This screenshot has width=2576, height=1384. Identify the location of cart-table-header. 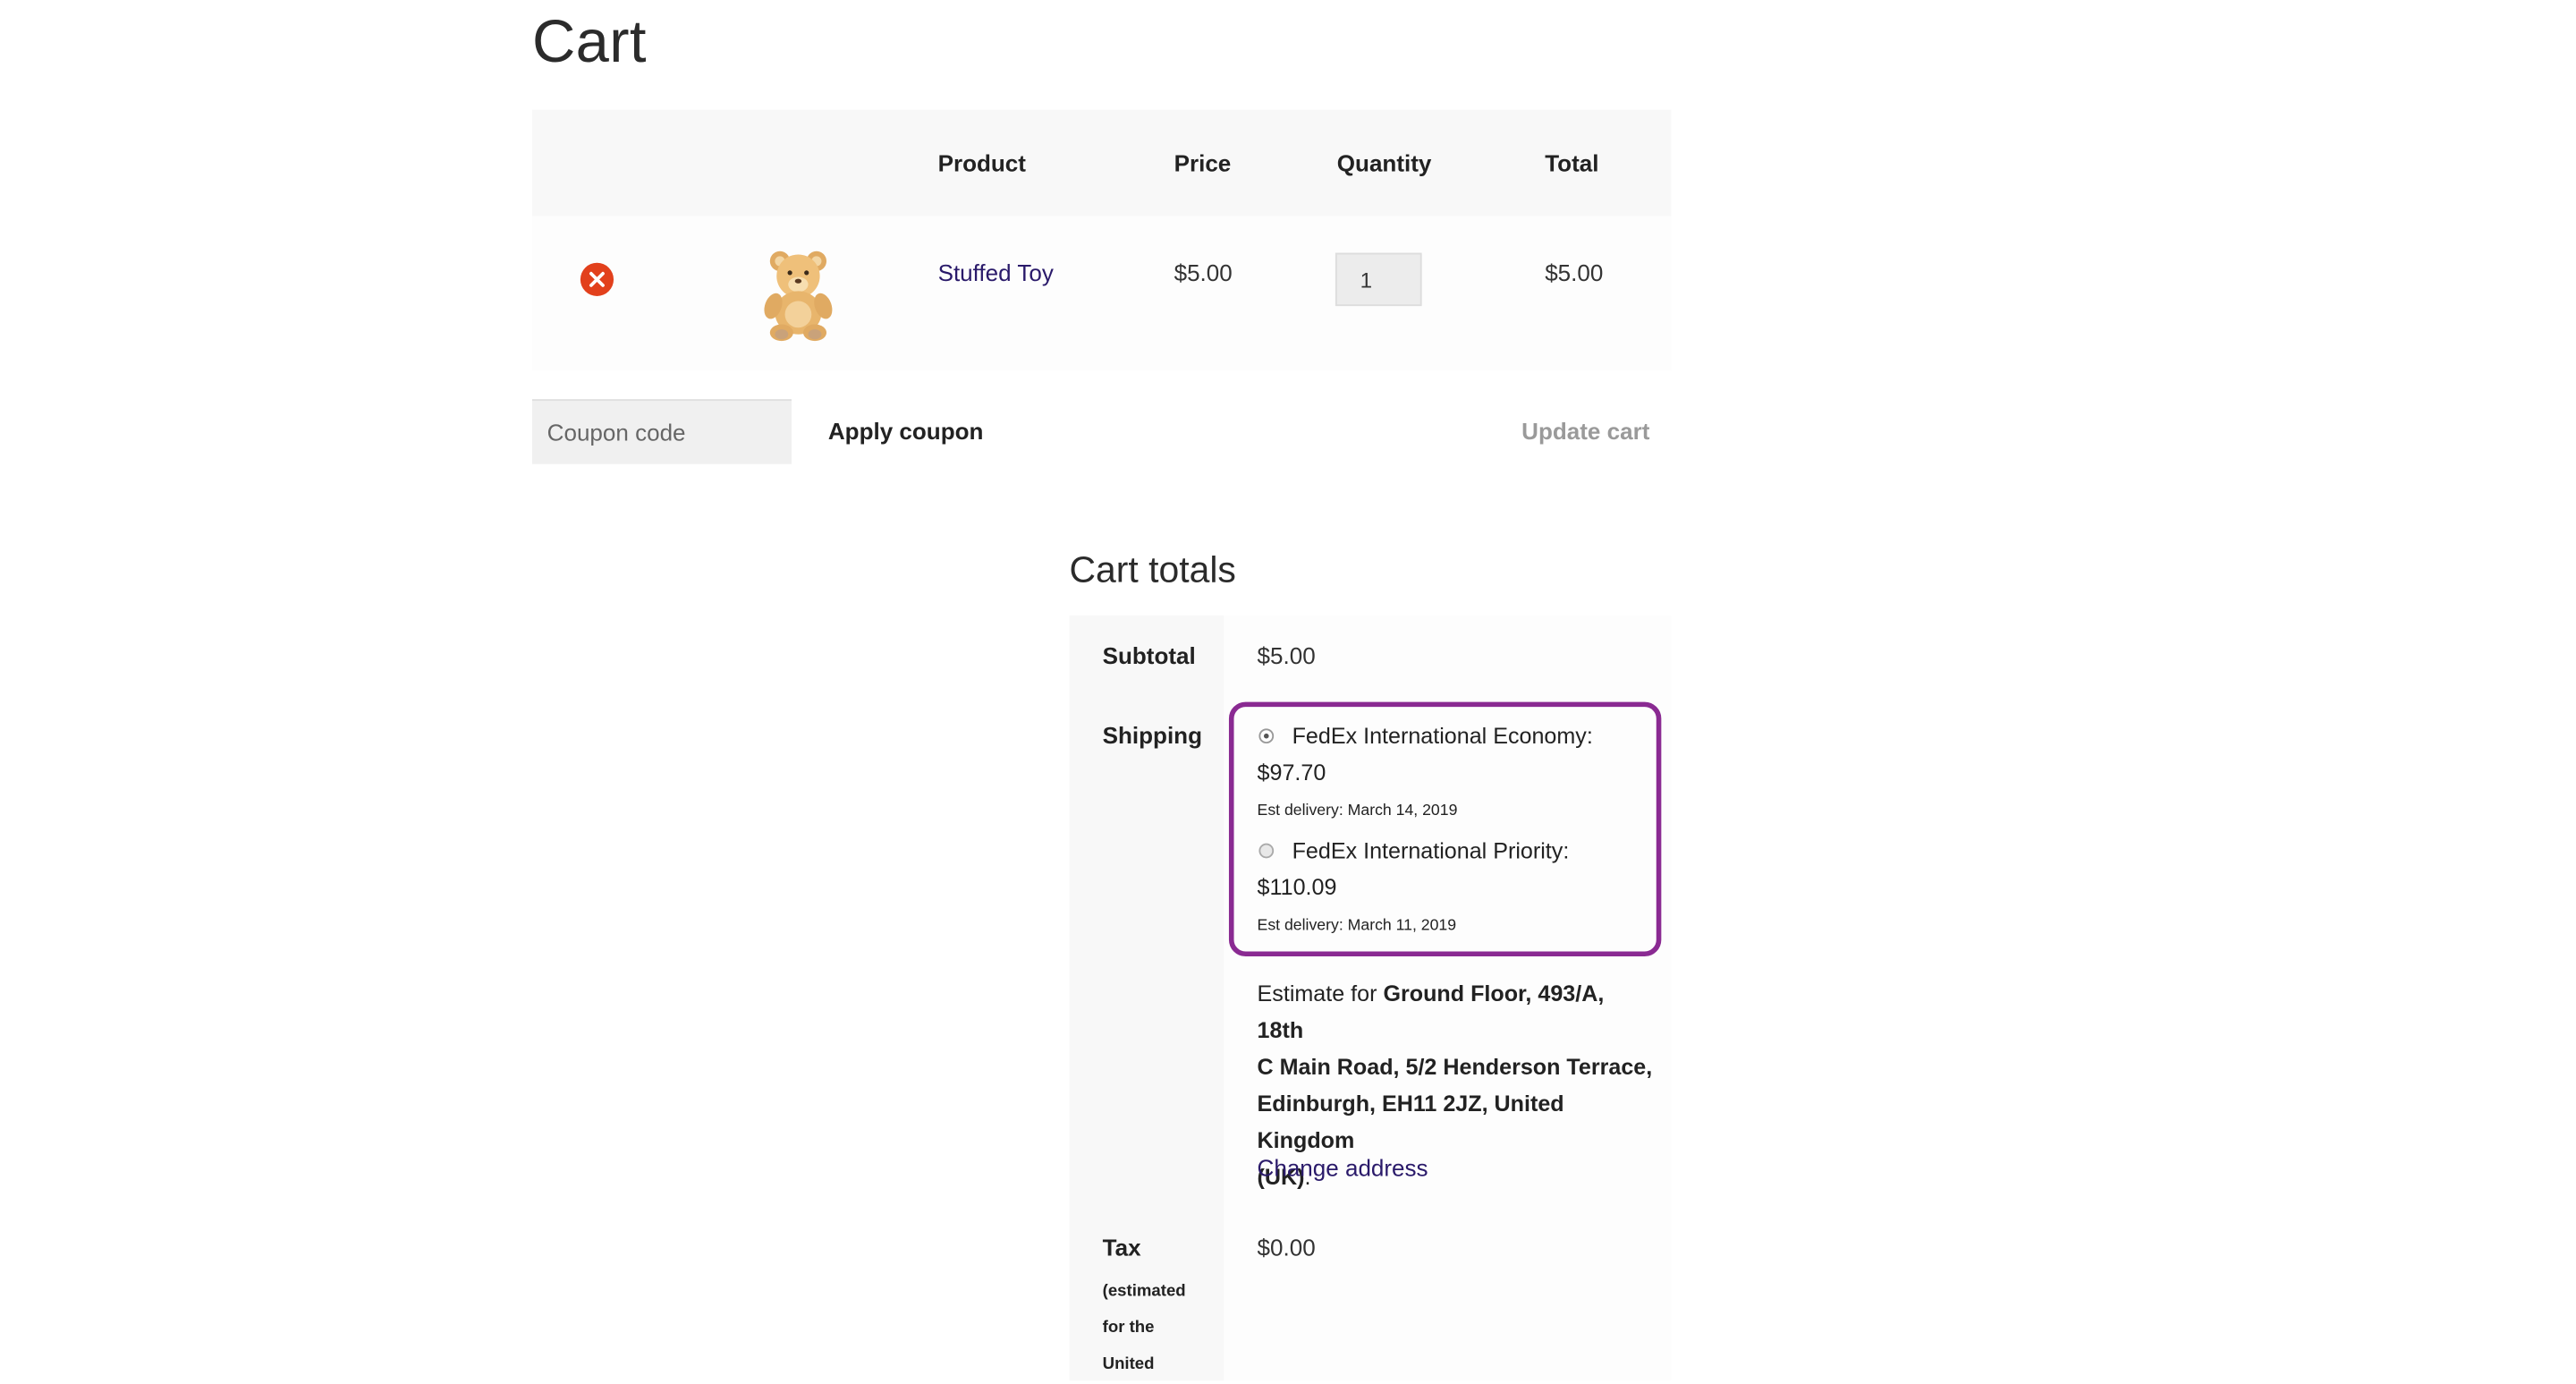
(1101, 163).